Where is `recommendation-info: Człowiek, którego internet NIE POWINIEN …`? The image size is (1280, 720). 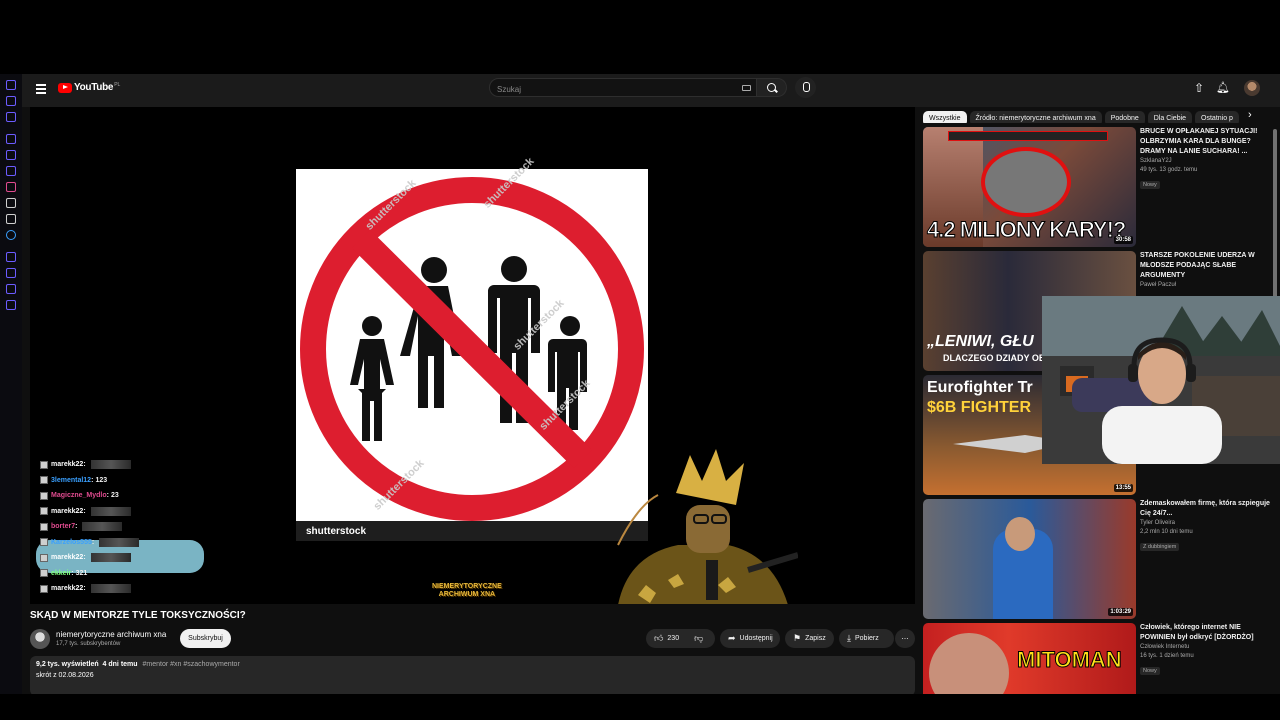 recommendation-info: Człowiek, którego internet NIE POWINIEN … is located at coordinates (1205, 650).